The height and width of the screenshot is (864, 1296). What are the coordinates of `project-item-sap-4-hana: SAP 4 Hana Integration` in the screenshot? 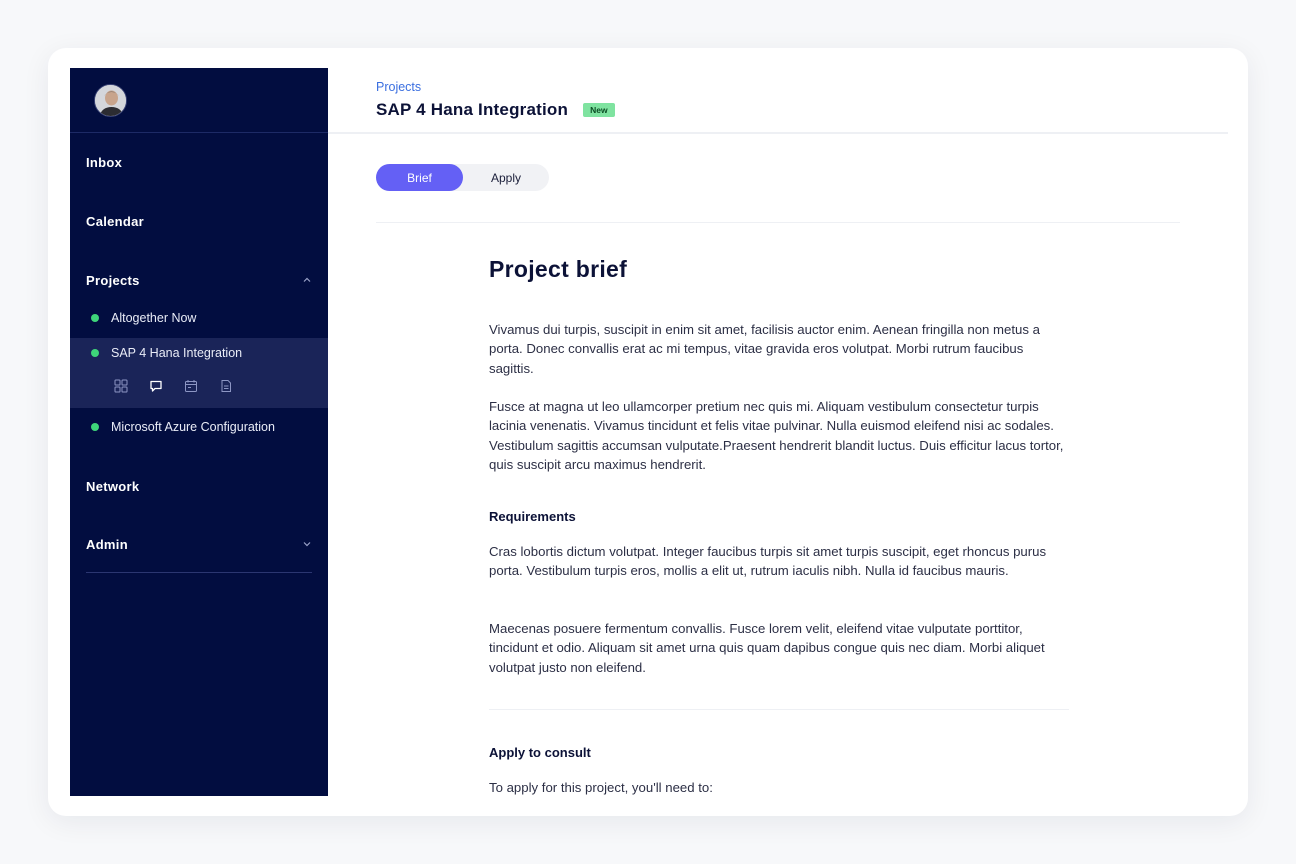 It's located at (199, 353).